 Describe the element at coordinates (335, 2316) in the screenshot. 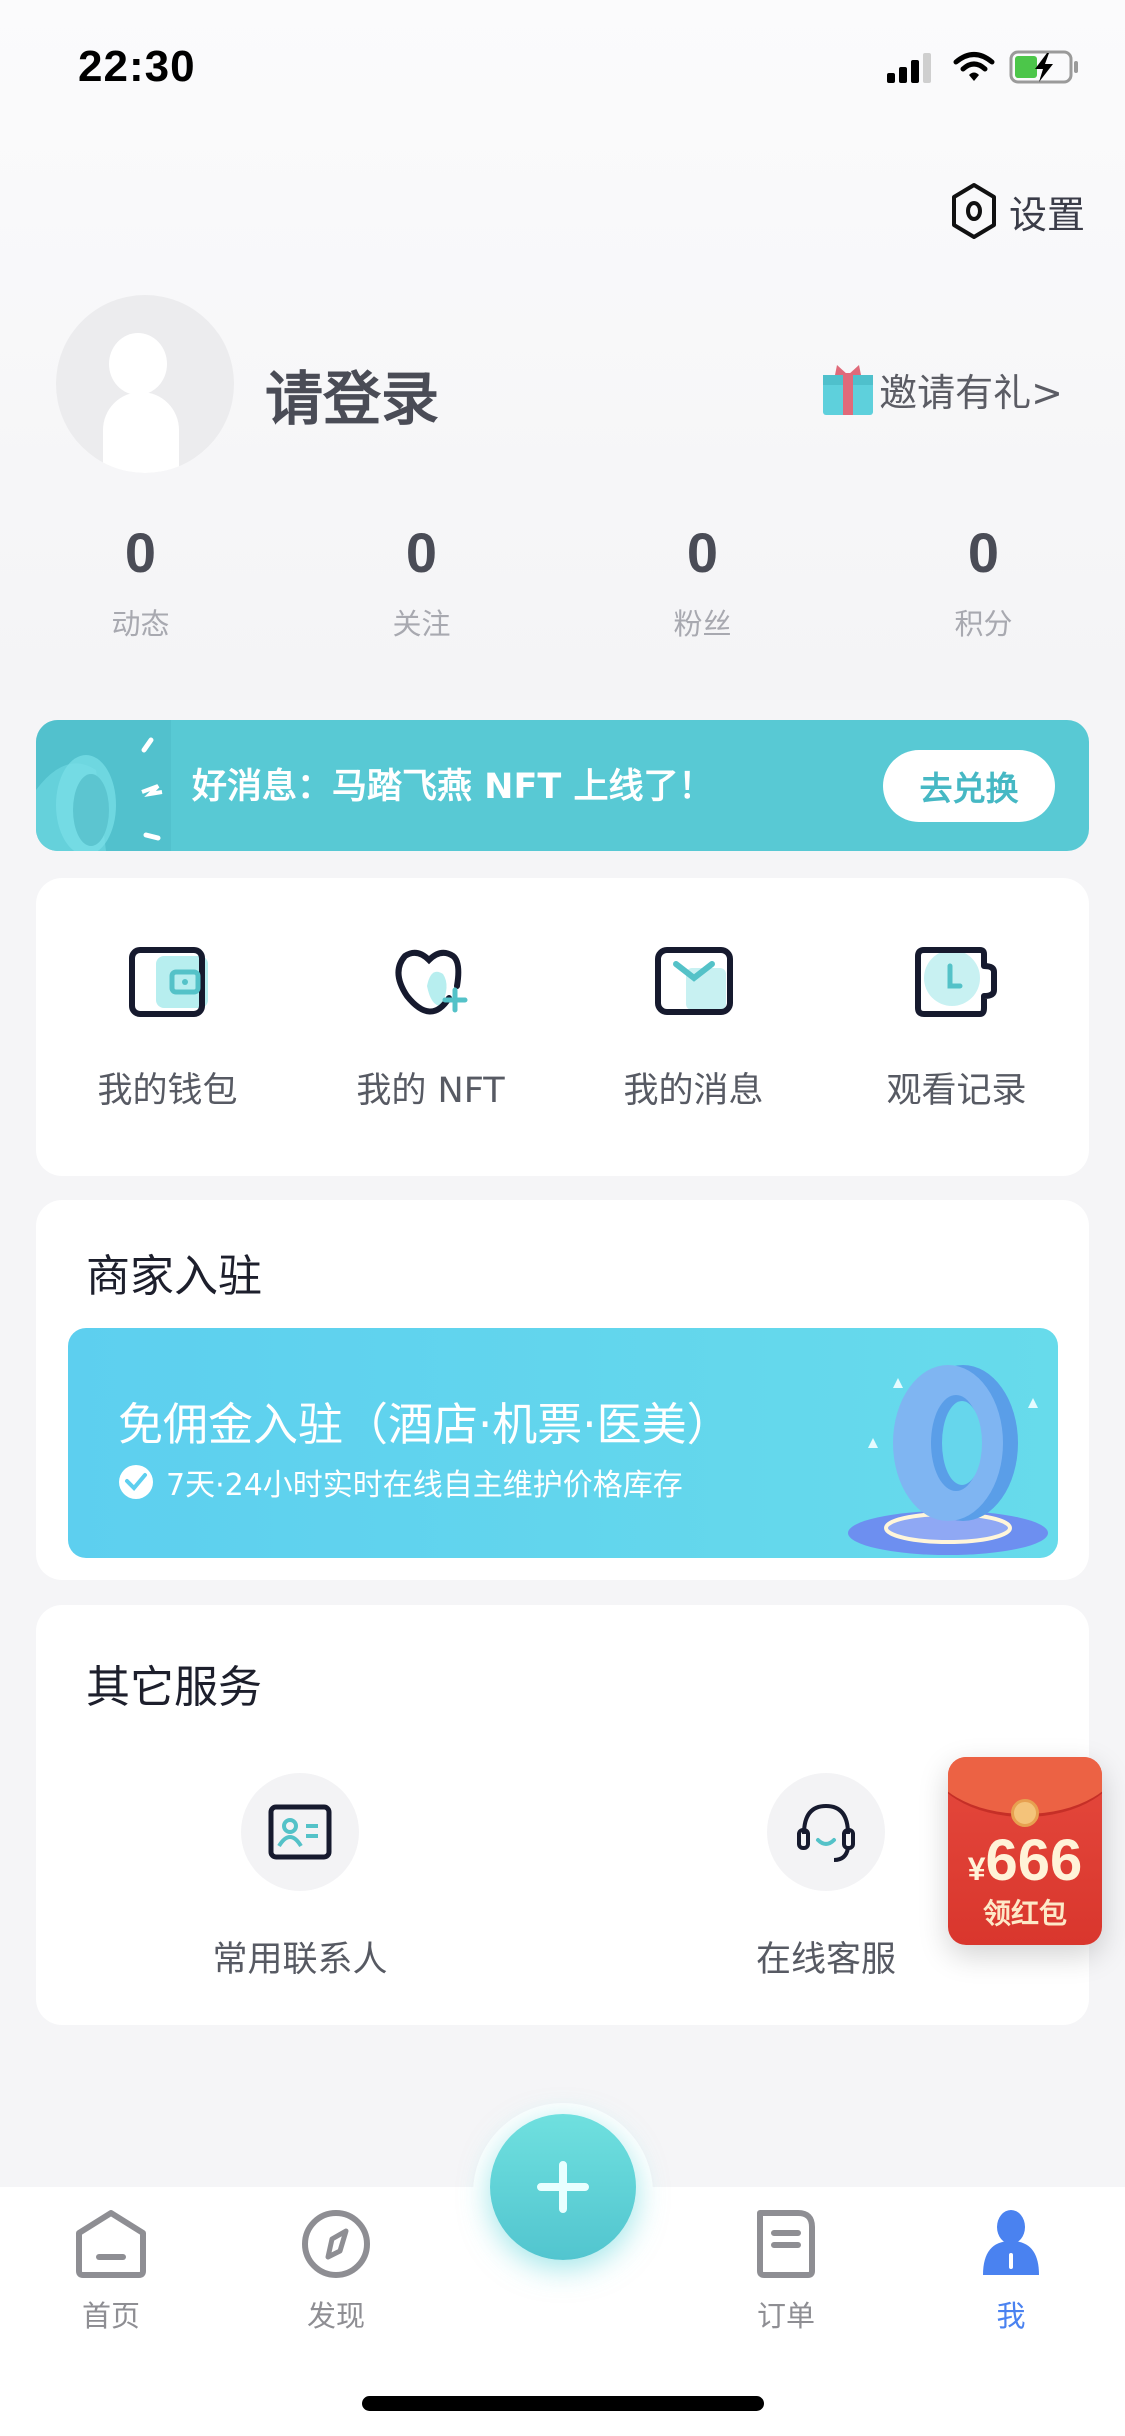

I see `tab-label: 发现` at that location.